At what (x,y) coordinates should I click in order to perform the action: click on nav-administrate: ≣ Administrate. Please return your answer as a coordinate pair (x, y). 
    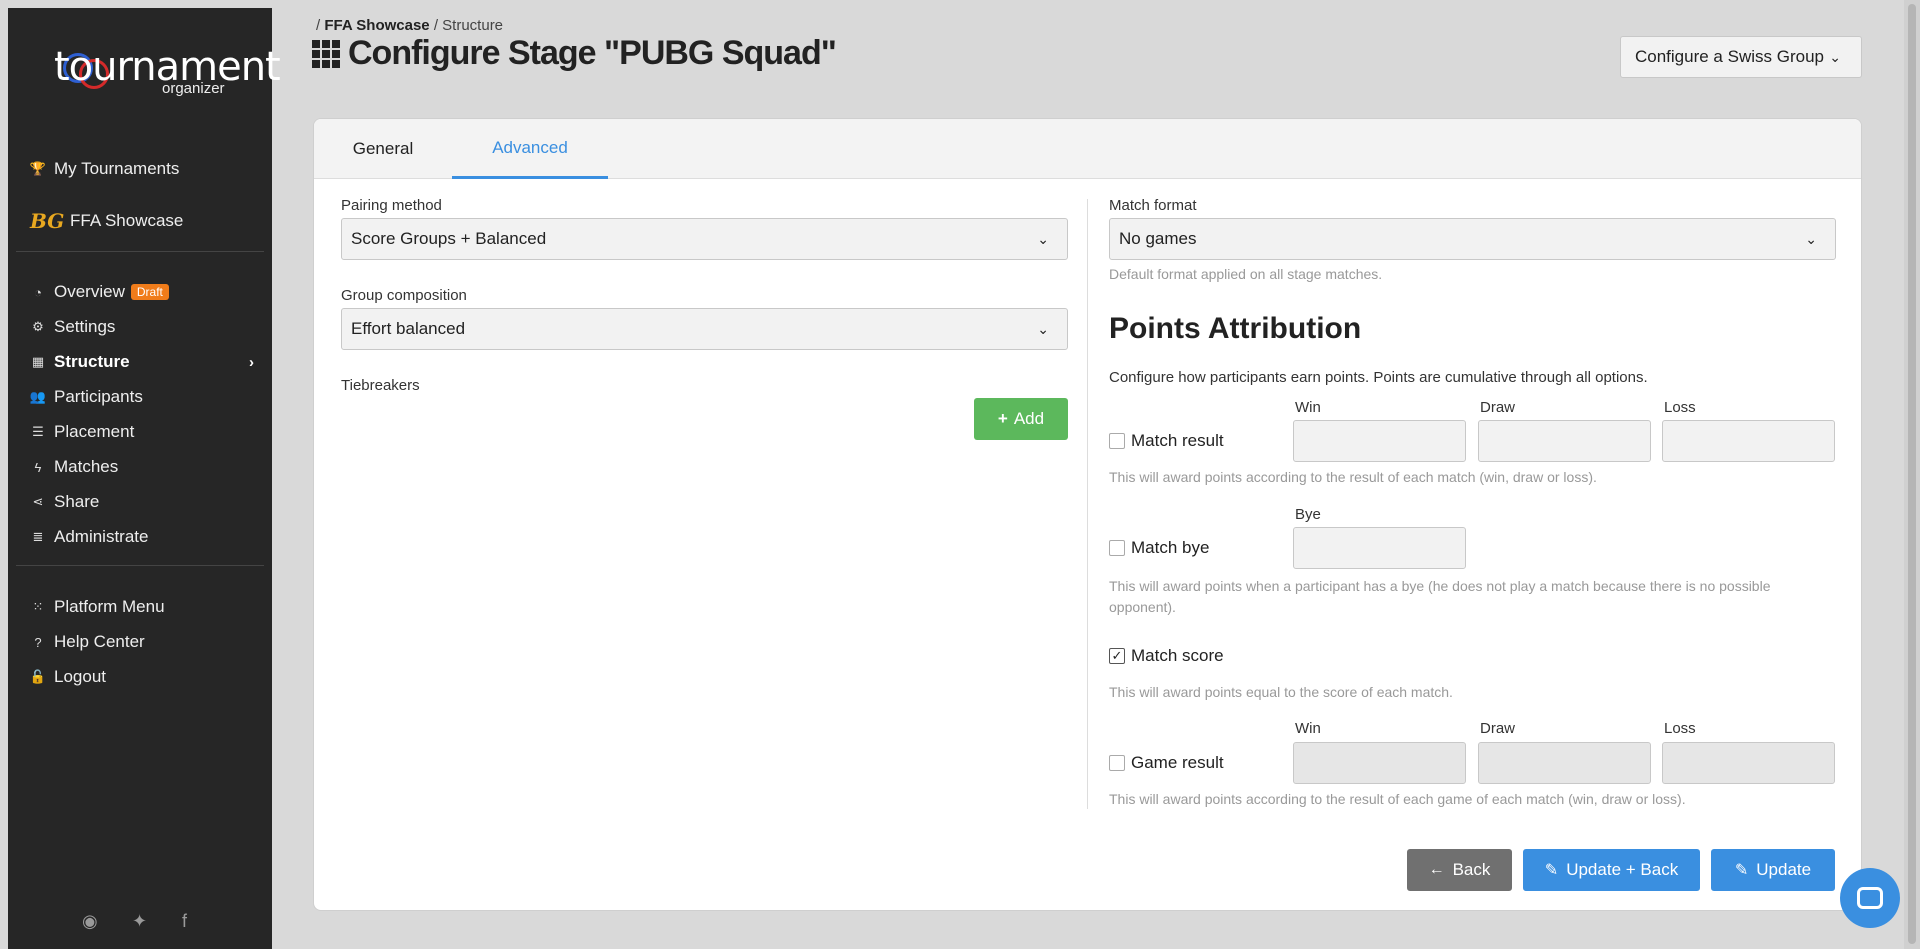
    Looking at the image, I should click on (148, 537).